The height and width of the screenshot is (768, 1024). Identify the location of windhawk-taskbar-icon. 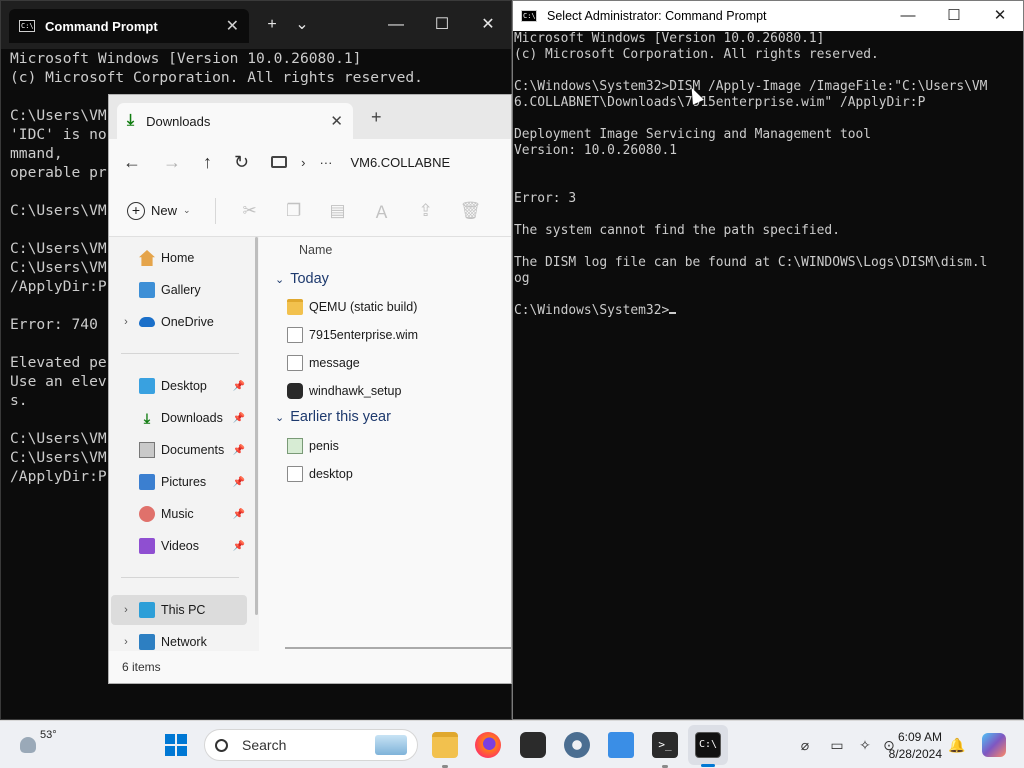
(533, 745).